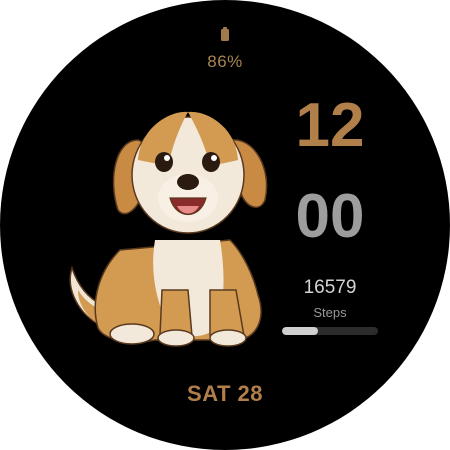 The image size is (450, 450). What do you see at coordinates (225, 393) in the screenshot?
I see `date-label: SAT 28` at bounding box center [225, 393].